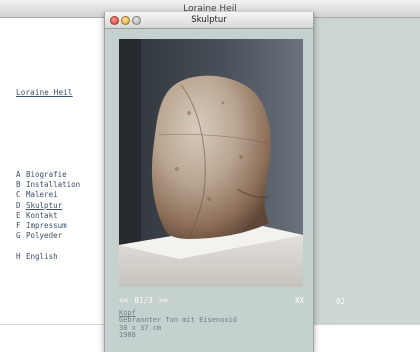 This screenshot has width=420, height=352. I want to click on nav-item-skulptur: D Skulptur, so click(61, 206).